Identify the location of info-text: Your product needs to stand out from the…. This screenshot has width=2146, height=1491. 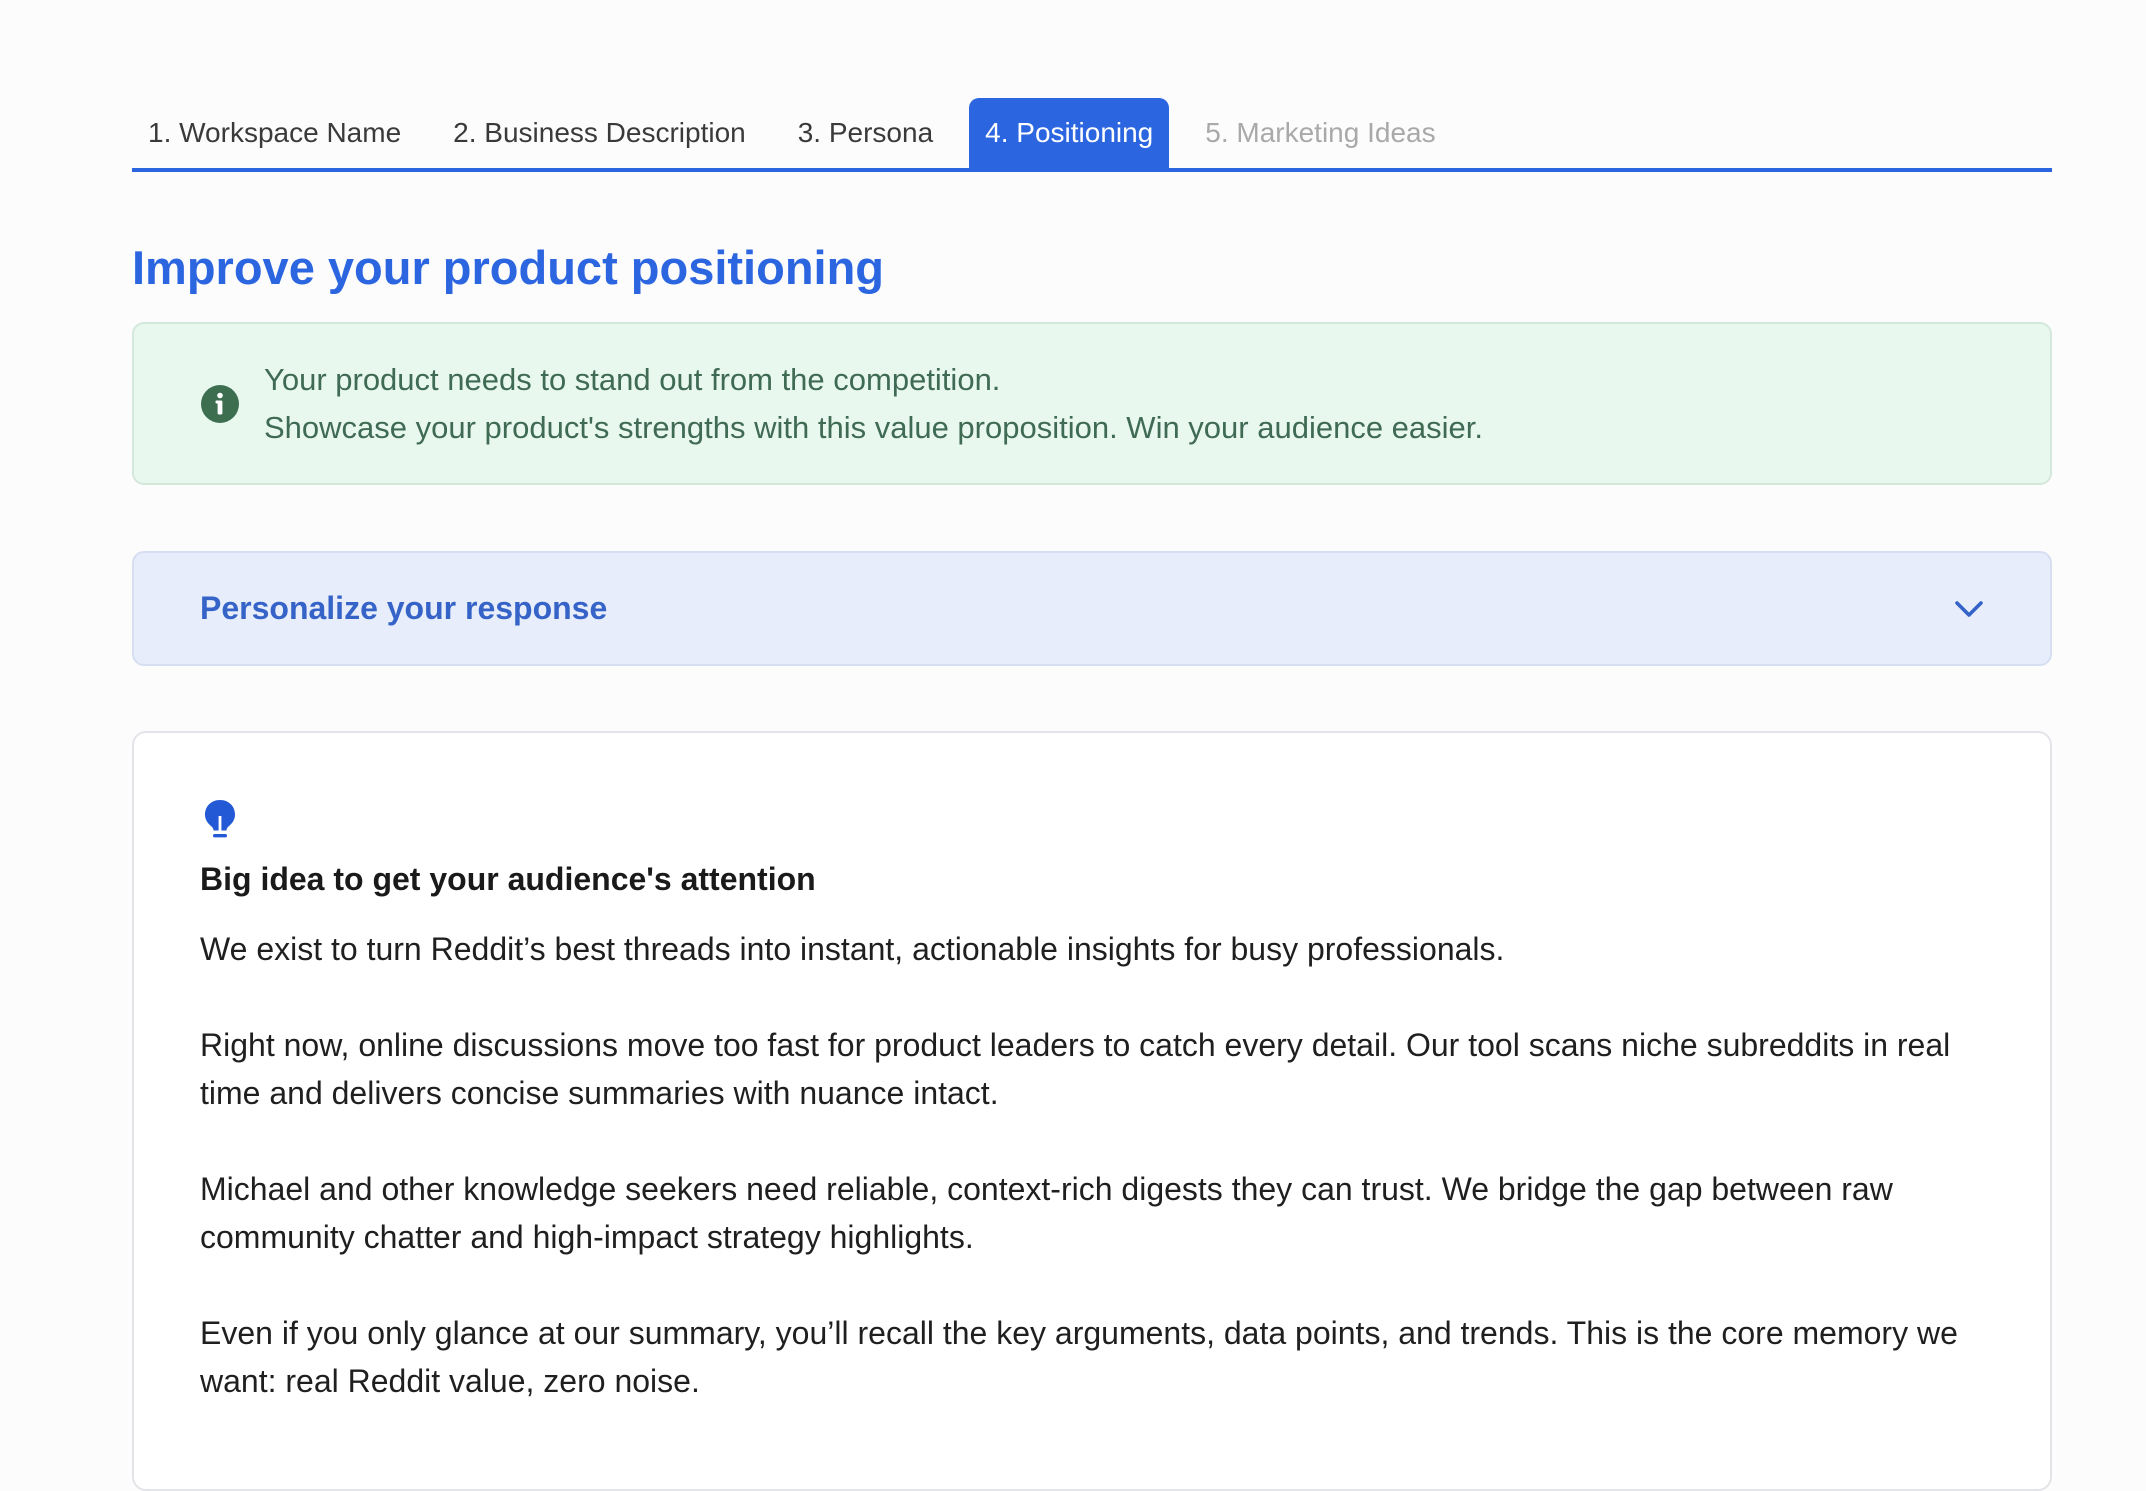
(873, 404).